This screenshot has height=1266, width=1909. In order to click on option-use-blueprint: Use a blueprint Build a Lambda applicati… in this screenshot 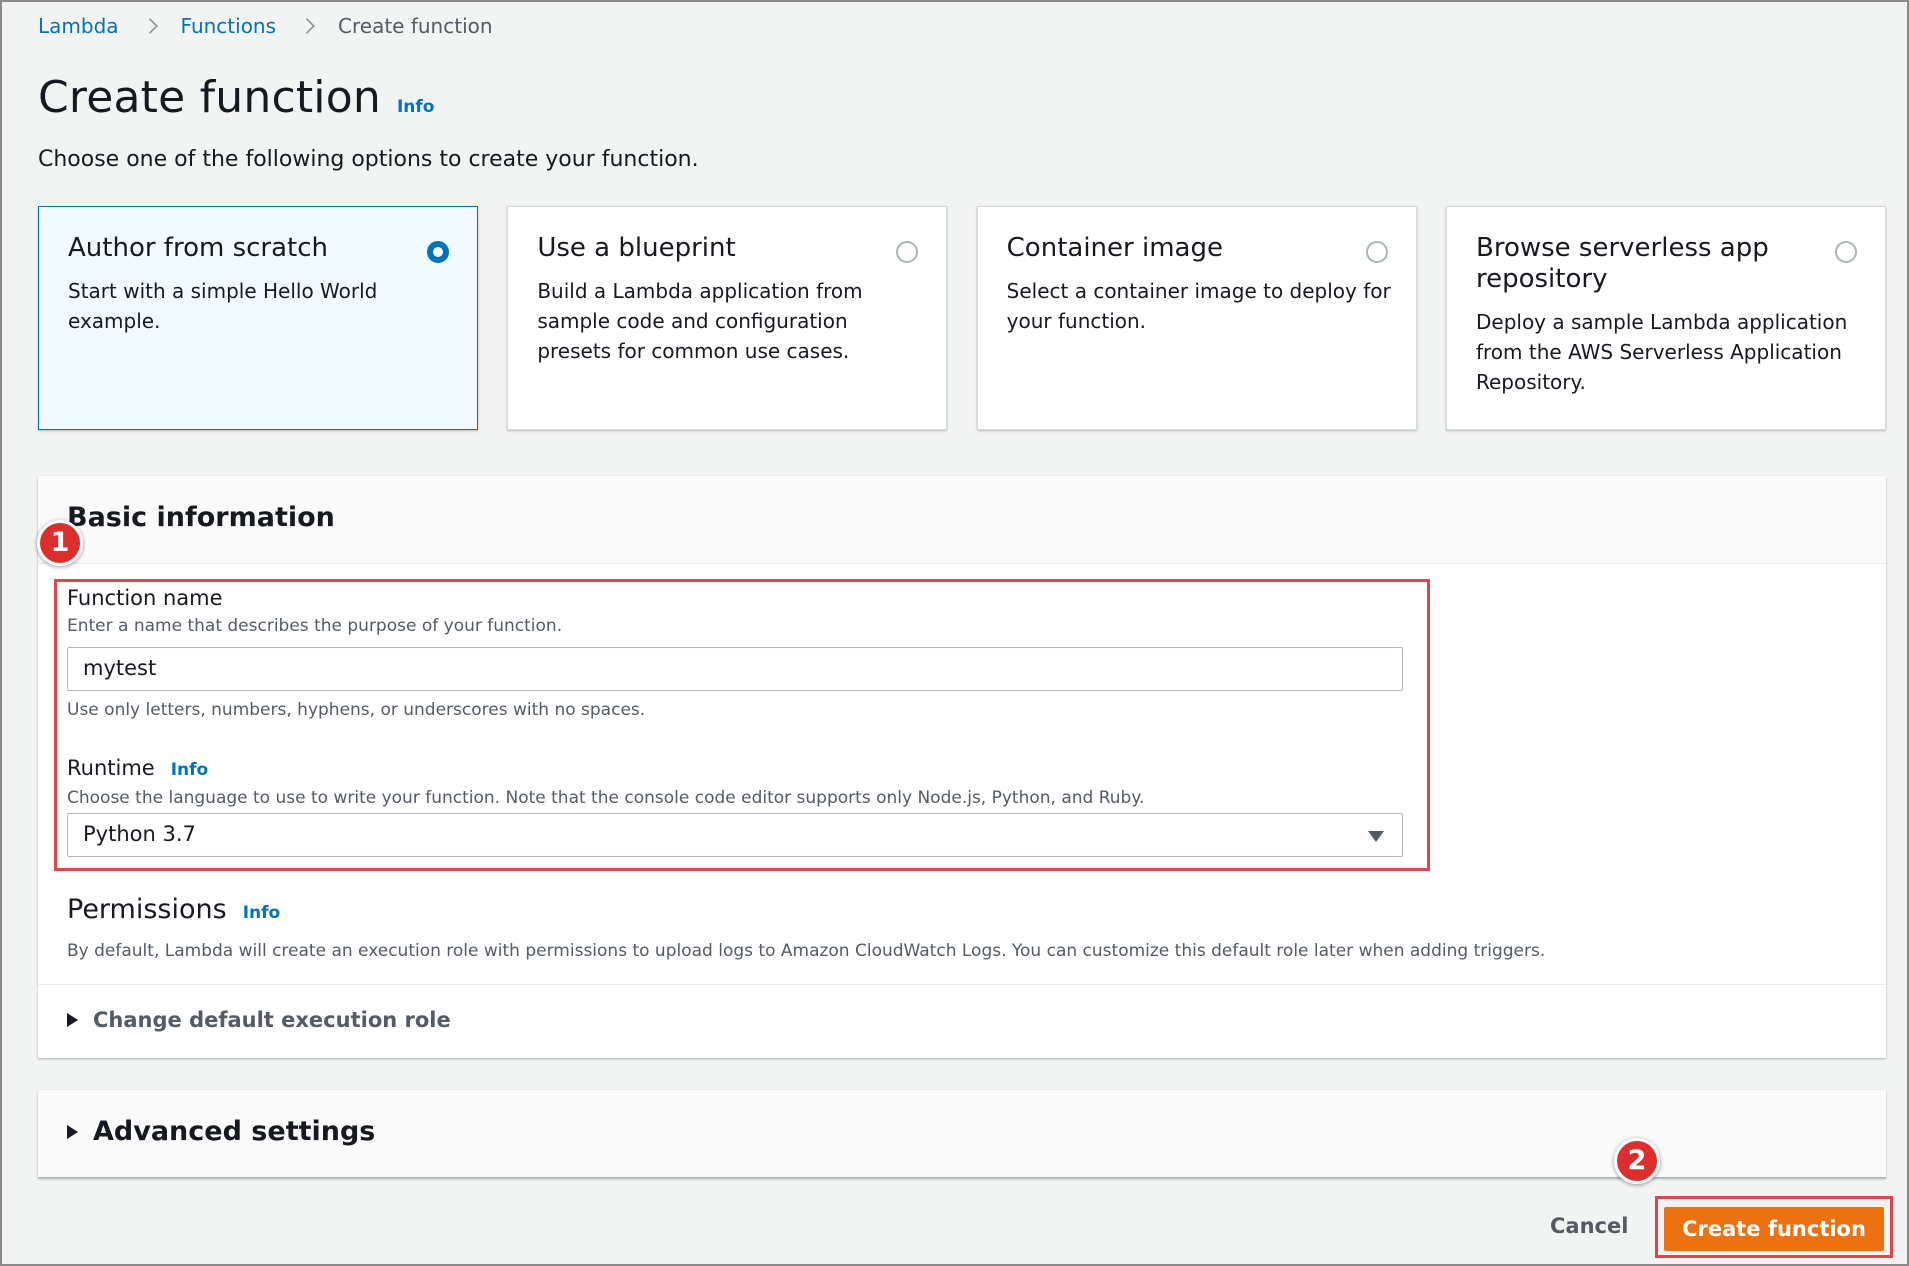, I will do `click(727, 318)`.